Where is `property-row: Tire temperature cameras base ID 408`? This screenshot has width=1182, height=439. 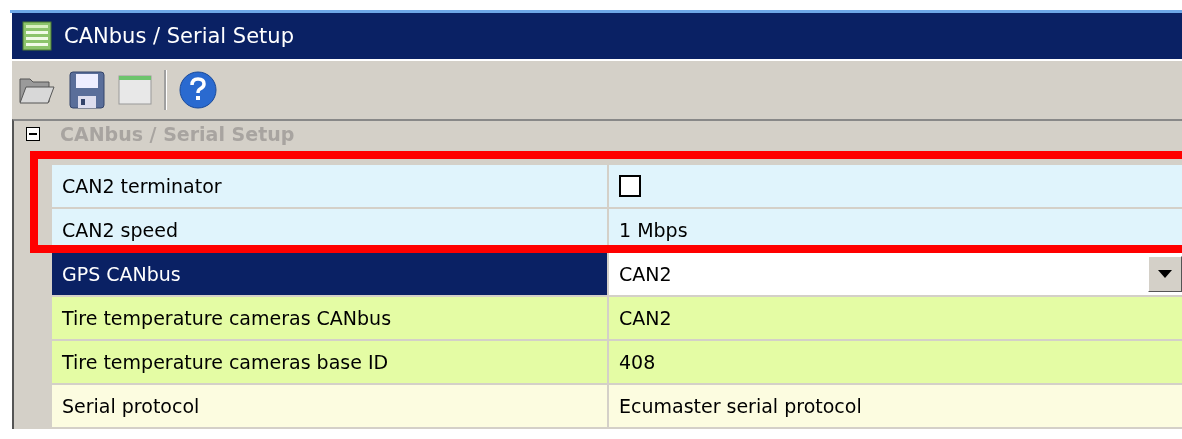 property-row: Tire temperature cameras base ID 408 is located at coordinates (598, 363).